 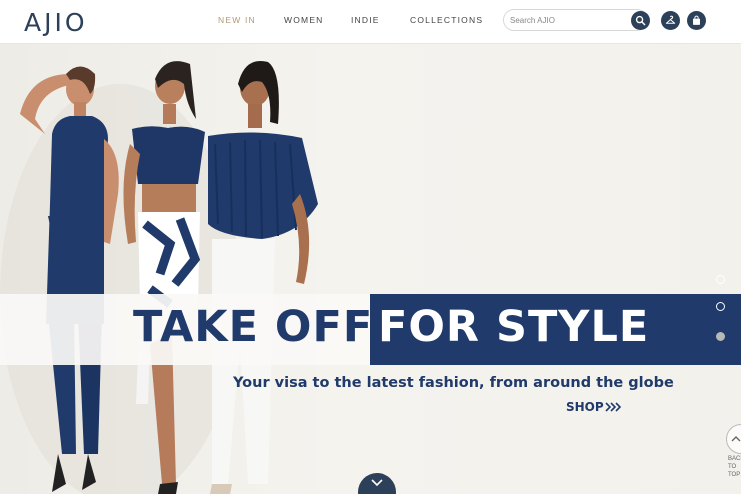 I want to click on site-header: AJIO NEW IN WOMEN INDIE COLLECTIONS, so click(x=370, y=22).